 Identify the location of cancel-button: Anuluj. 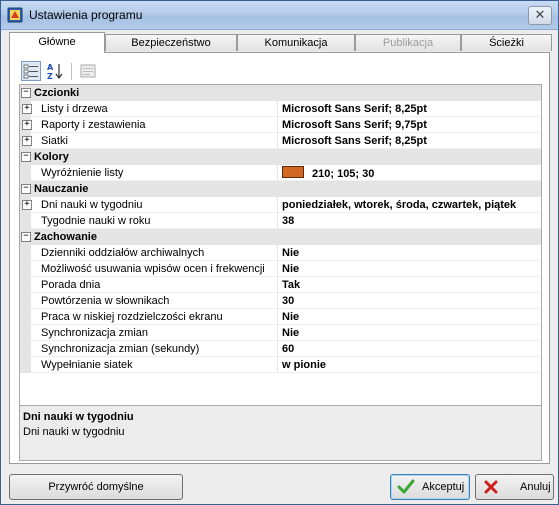
(514, 487).